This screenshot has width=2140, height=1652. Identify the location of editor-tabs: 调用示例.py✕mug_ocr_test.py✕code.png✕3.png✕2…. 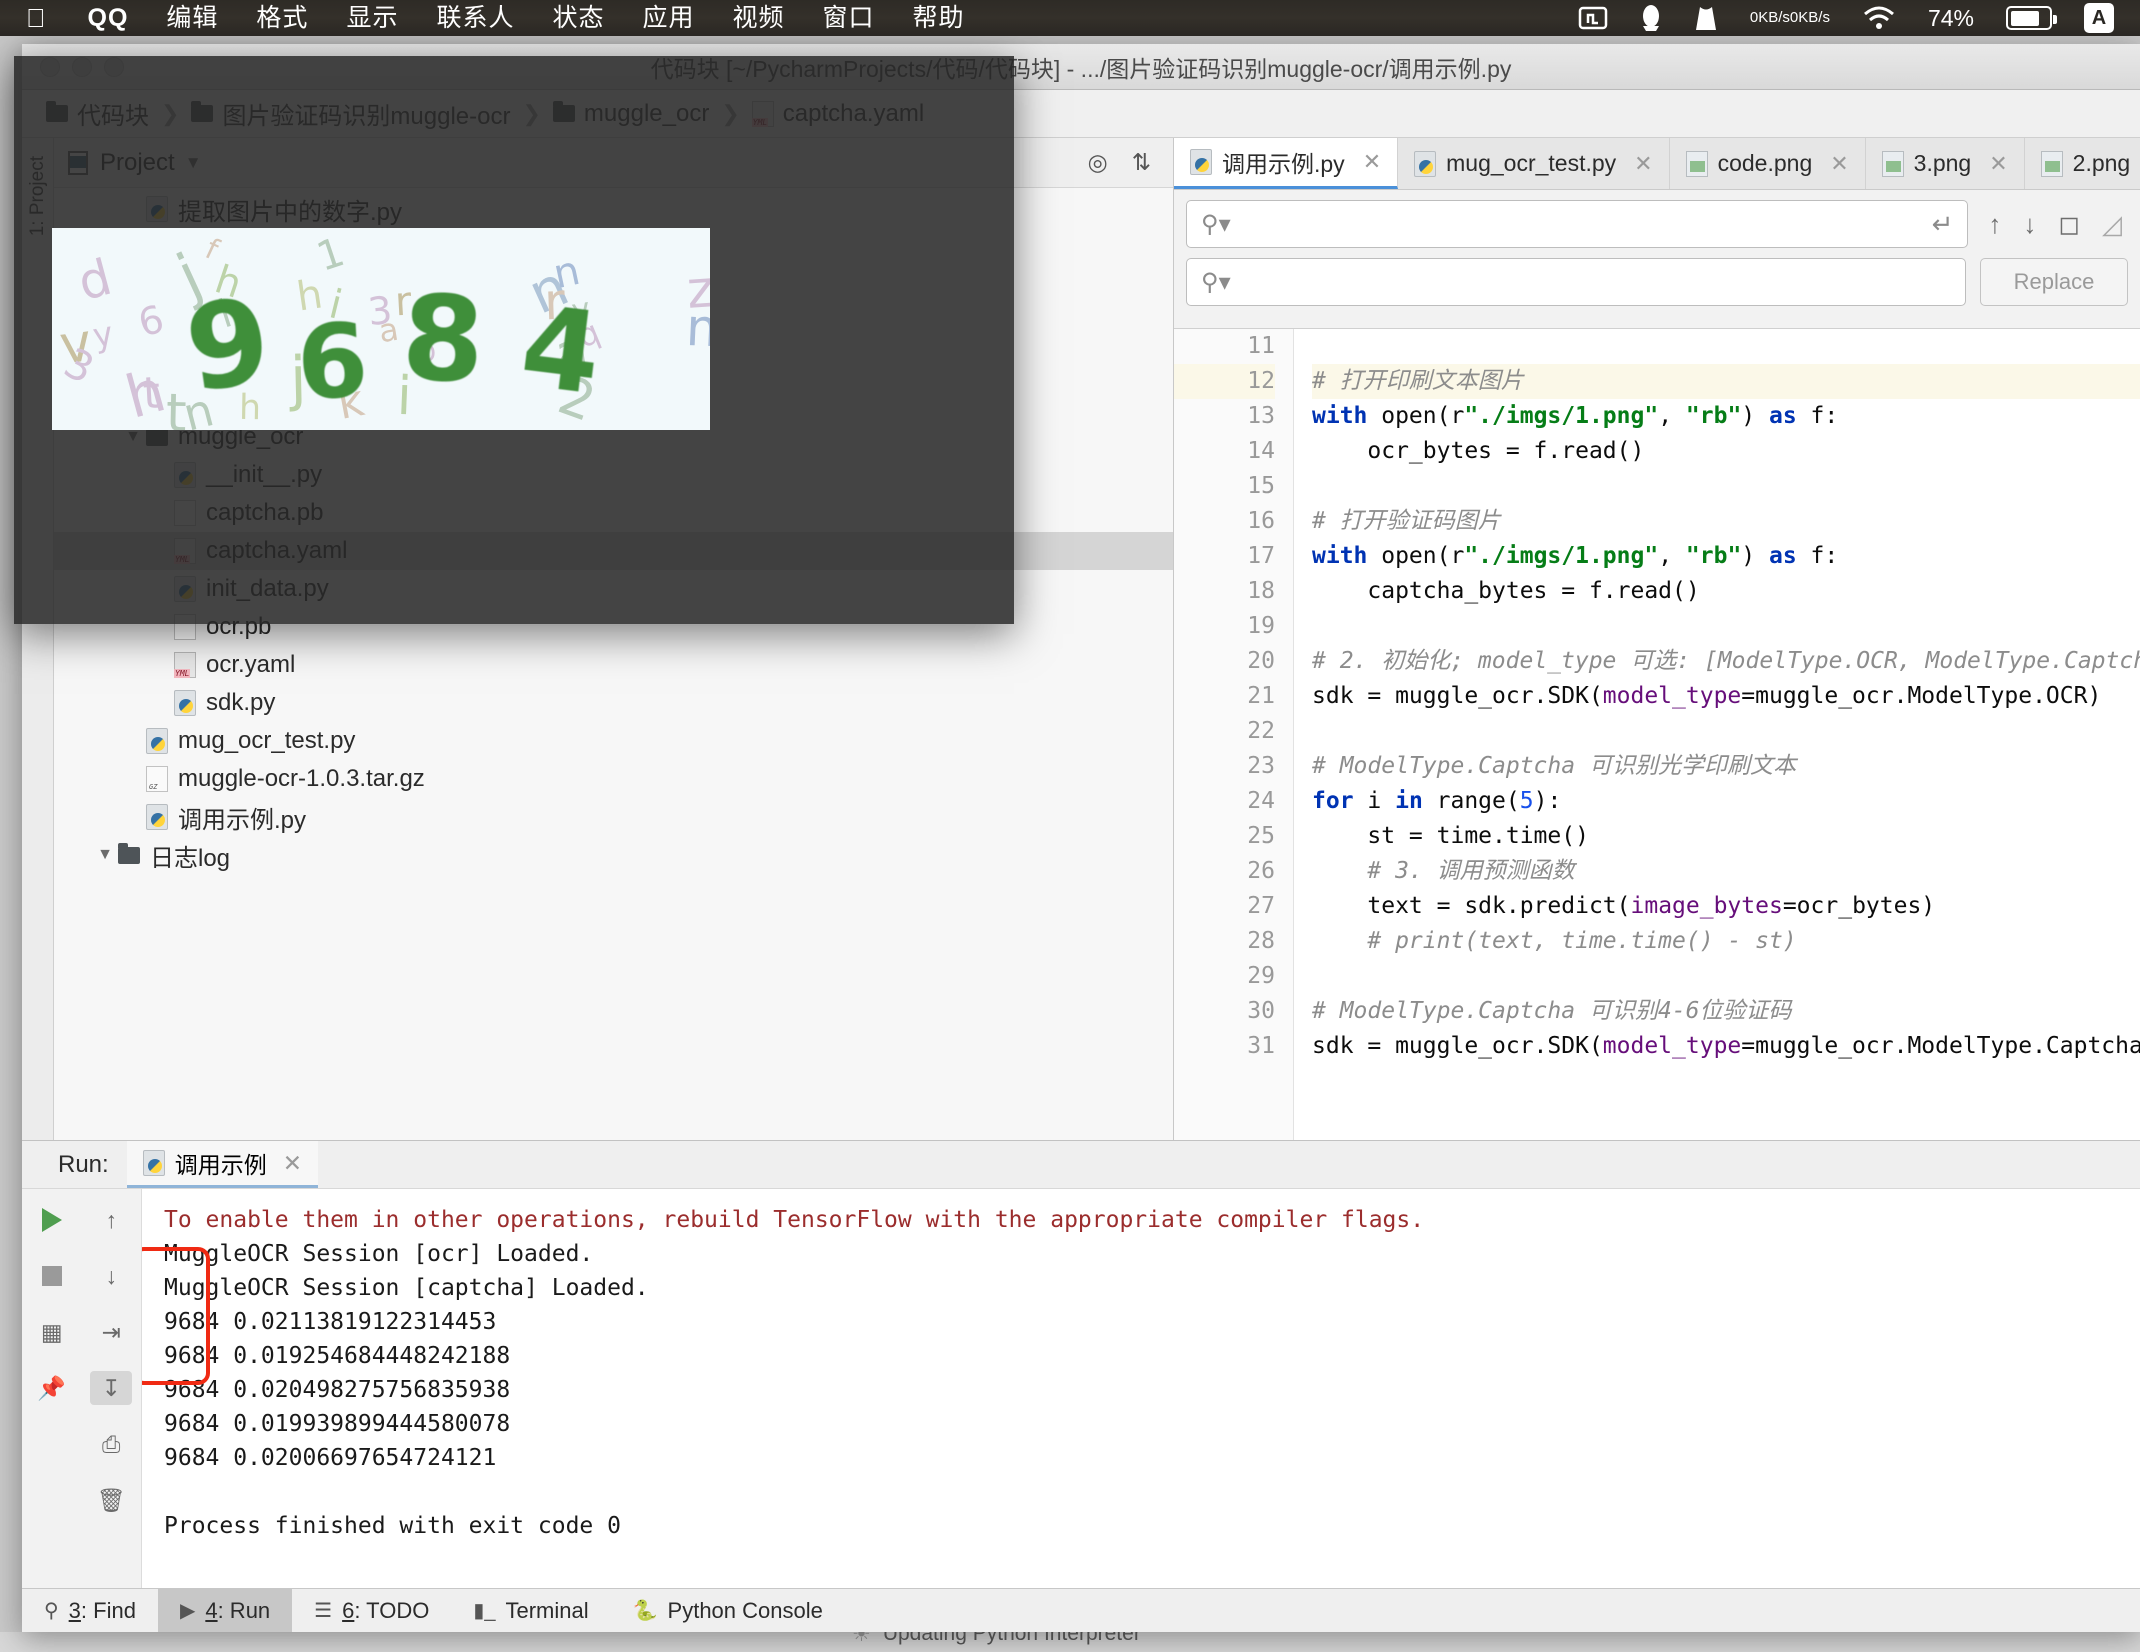
(1657, 164).